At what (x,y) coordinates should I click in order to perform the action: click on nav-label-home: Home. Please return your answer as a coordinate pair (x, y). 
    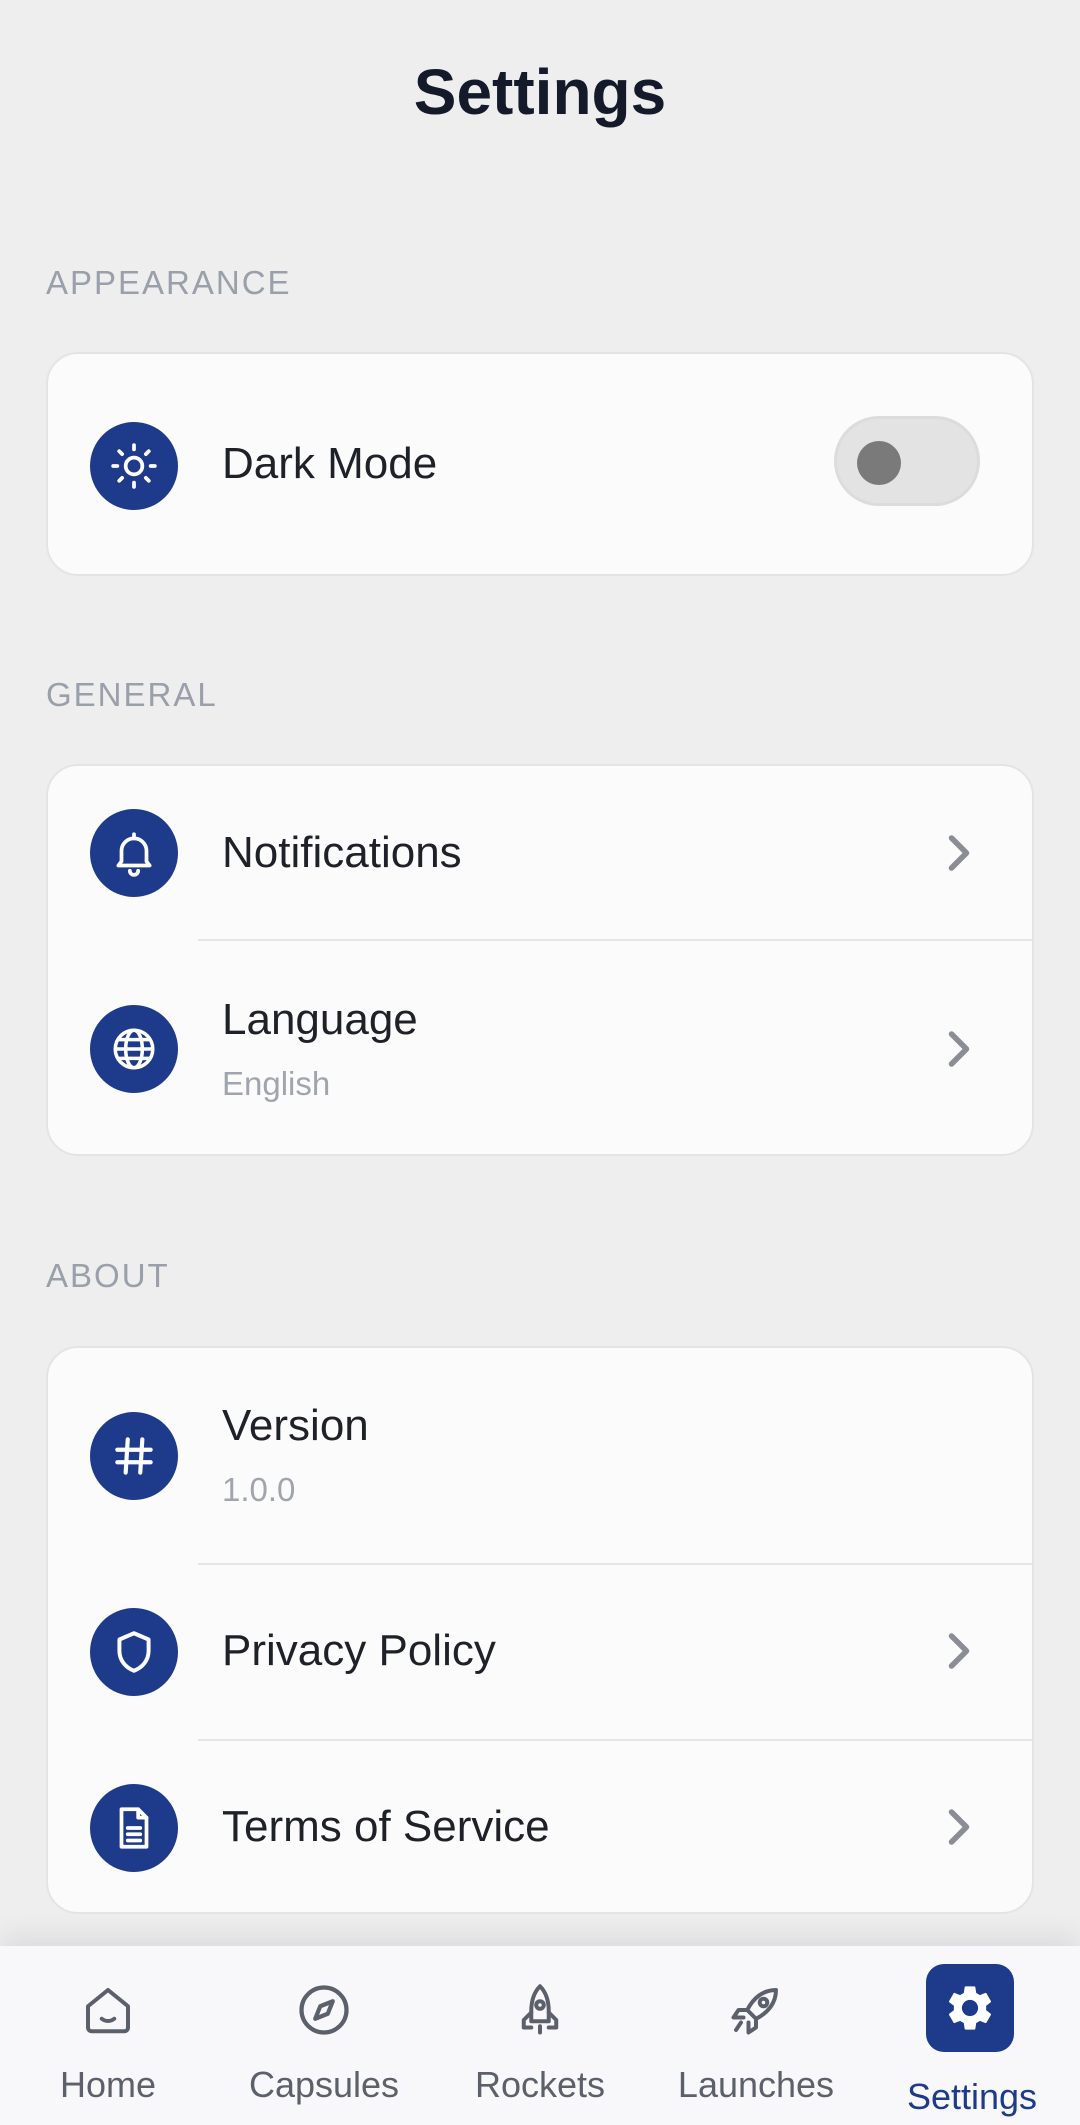
    Looking at the image, I should click on (108, 2084).